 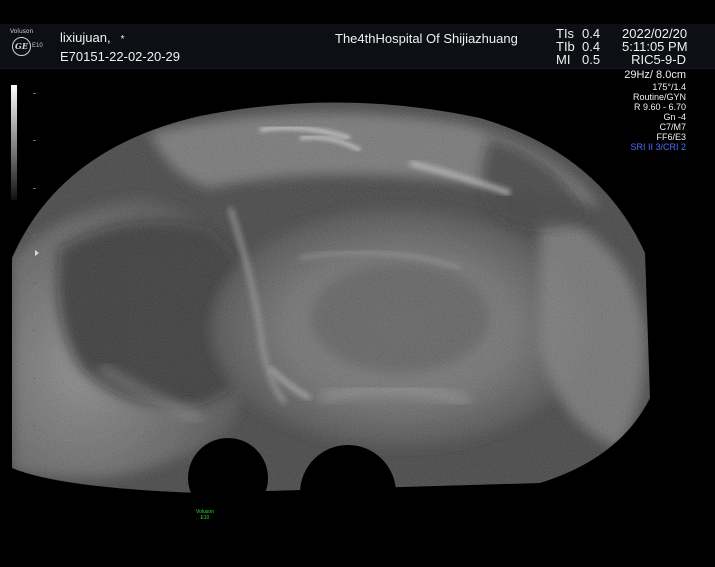 I want to click on ge-voluson-logo: Voluson GE E10, so click(x=27, y=46).